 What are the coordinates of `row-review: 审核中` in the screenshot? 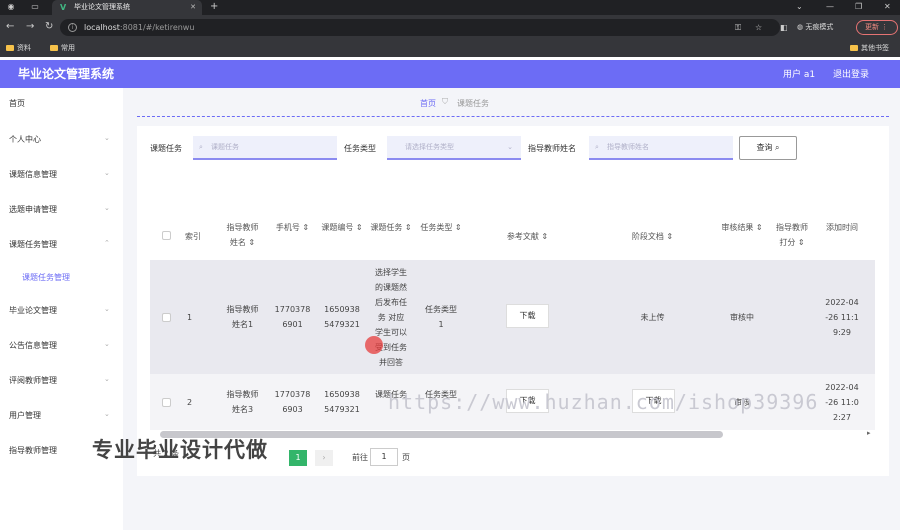 It's located at (742, 317).